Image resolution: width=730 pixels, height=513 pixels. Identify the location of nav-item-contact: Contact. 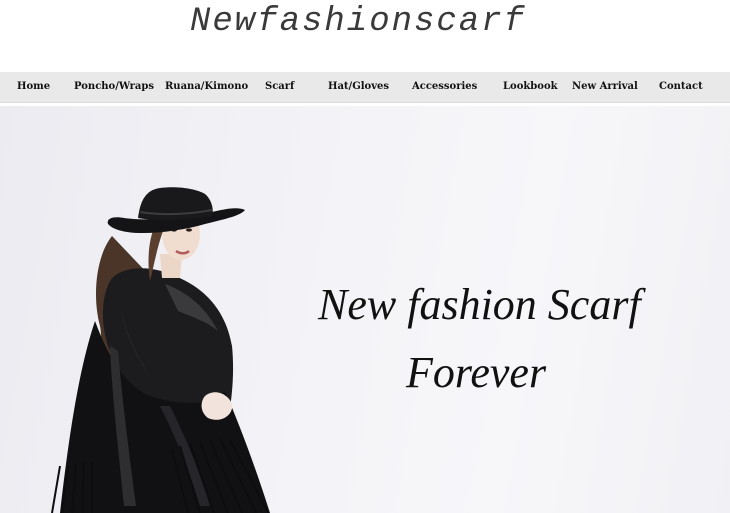
(681, 87).